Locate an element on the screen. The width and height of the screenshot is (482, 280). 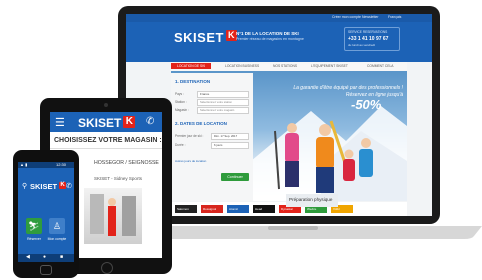
nav-how-it-works: COMMENT CELA is located at coordinates (380, 66).